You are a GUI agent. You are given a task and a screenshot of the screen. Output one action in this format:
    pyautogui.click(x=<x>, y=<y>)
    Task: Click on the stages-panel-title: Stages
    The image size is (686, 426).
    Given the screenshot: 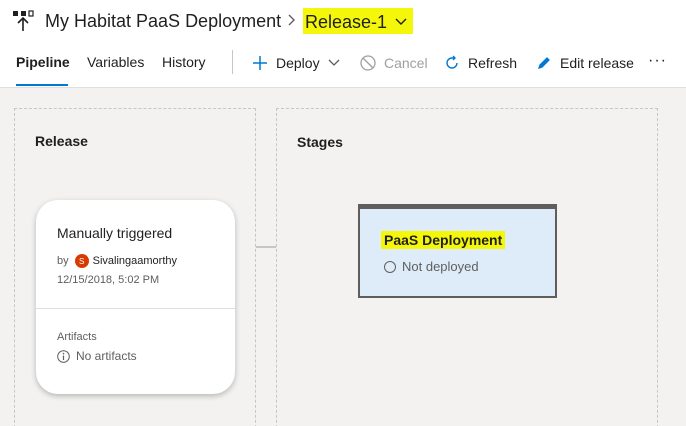 What is the action you would take?
    pyautogui.click(x=320, y=142)
    